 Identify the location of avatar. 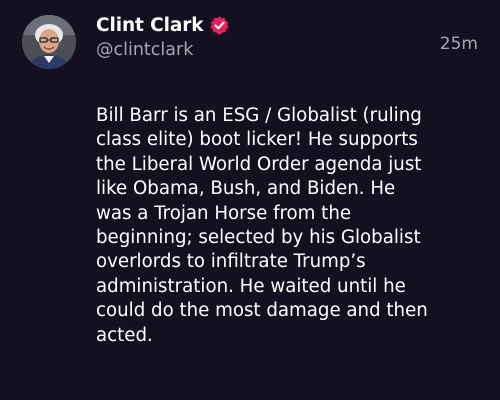
(49, 42).